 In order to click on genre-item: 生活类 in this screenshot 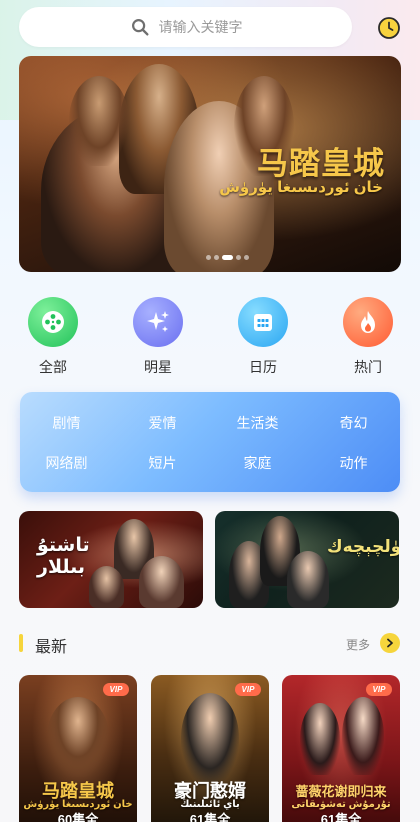, I will do `click(257, 423)`.